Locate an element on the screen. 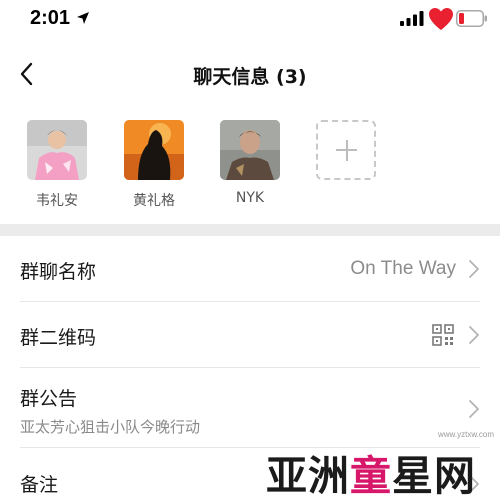 The height and width of the screenshot is (500, 500). heart-icon is located at coordinates (441, 19).